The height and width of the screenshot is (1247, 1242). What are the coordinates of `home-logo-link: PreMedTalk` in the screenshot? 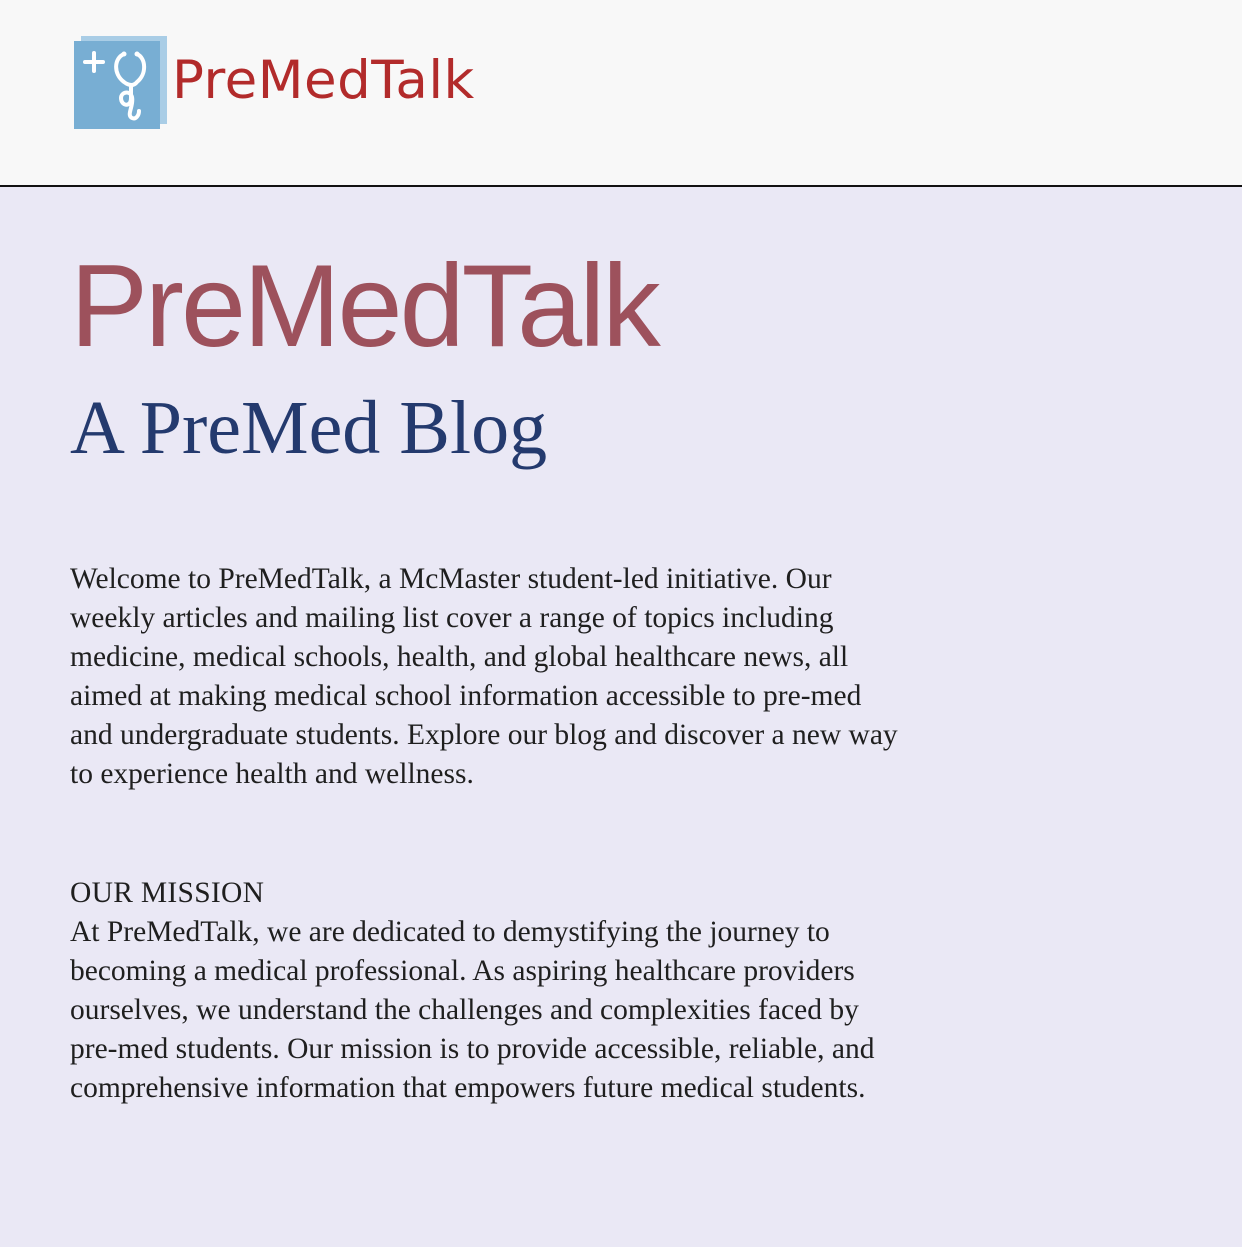 It's located at (274, 83).